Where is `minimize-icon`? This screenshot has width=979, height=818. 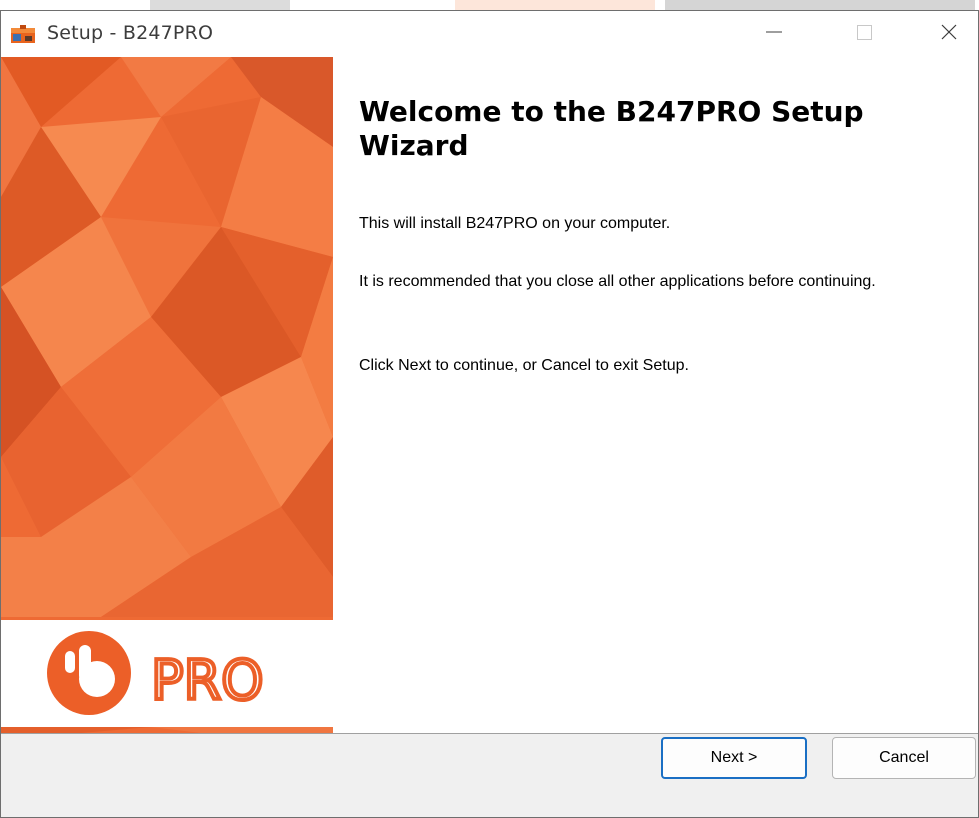
minimize-icon is located at coordinates (774, 34).